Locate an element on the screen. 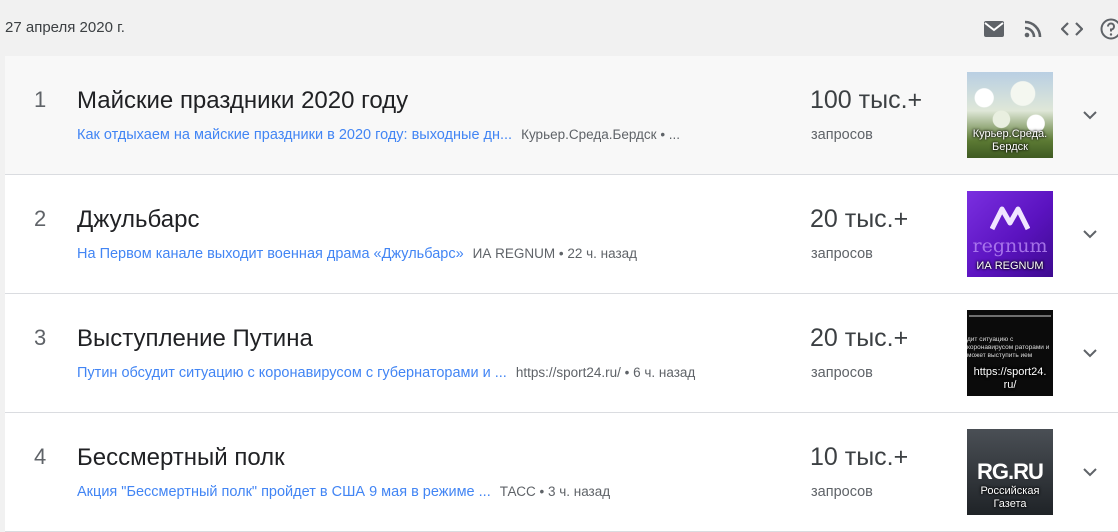 This screenshot has height=532, width=1118. article-thumbnail: regnum ИА REGNUM is located at coordinates (1010, 234).